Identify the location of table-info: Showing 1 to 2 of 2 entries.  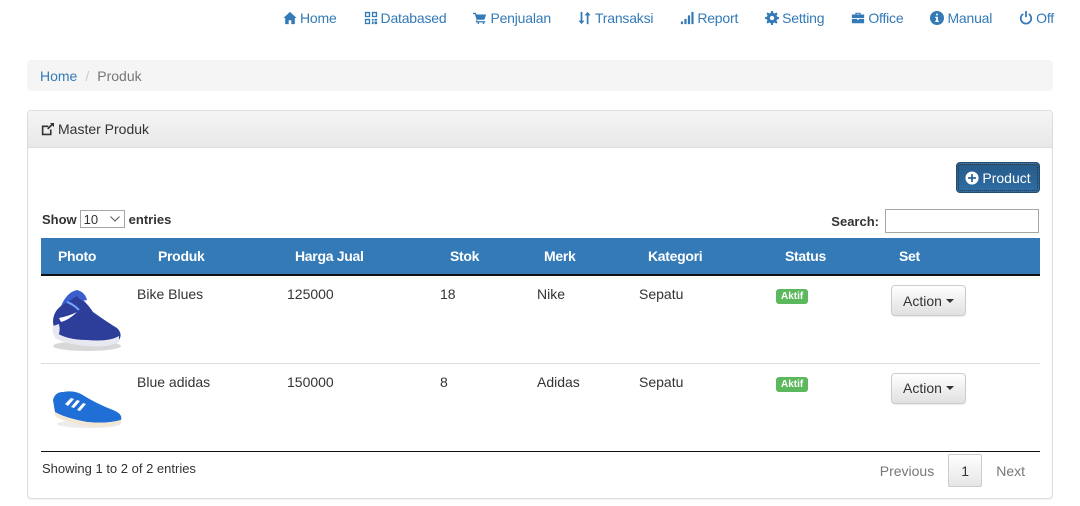
(119, 468).